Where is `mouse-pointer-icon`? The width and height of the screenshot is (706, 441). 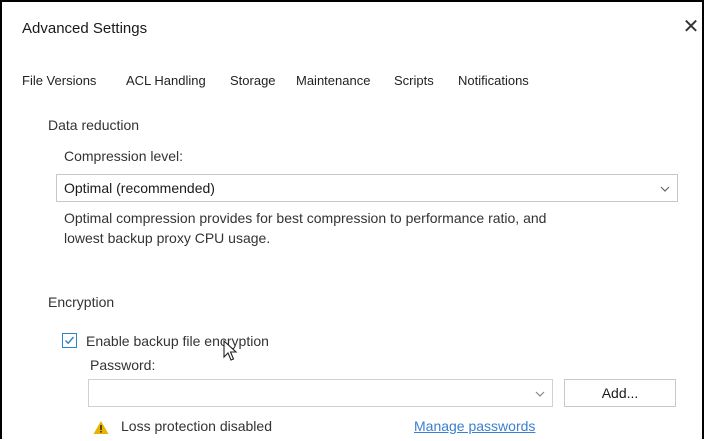
mouse-pointer-icon is located at coordinates (230, 350).